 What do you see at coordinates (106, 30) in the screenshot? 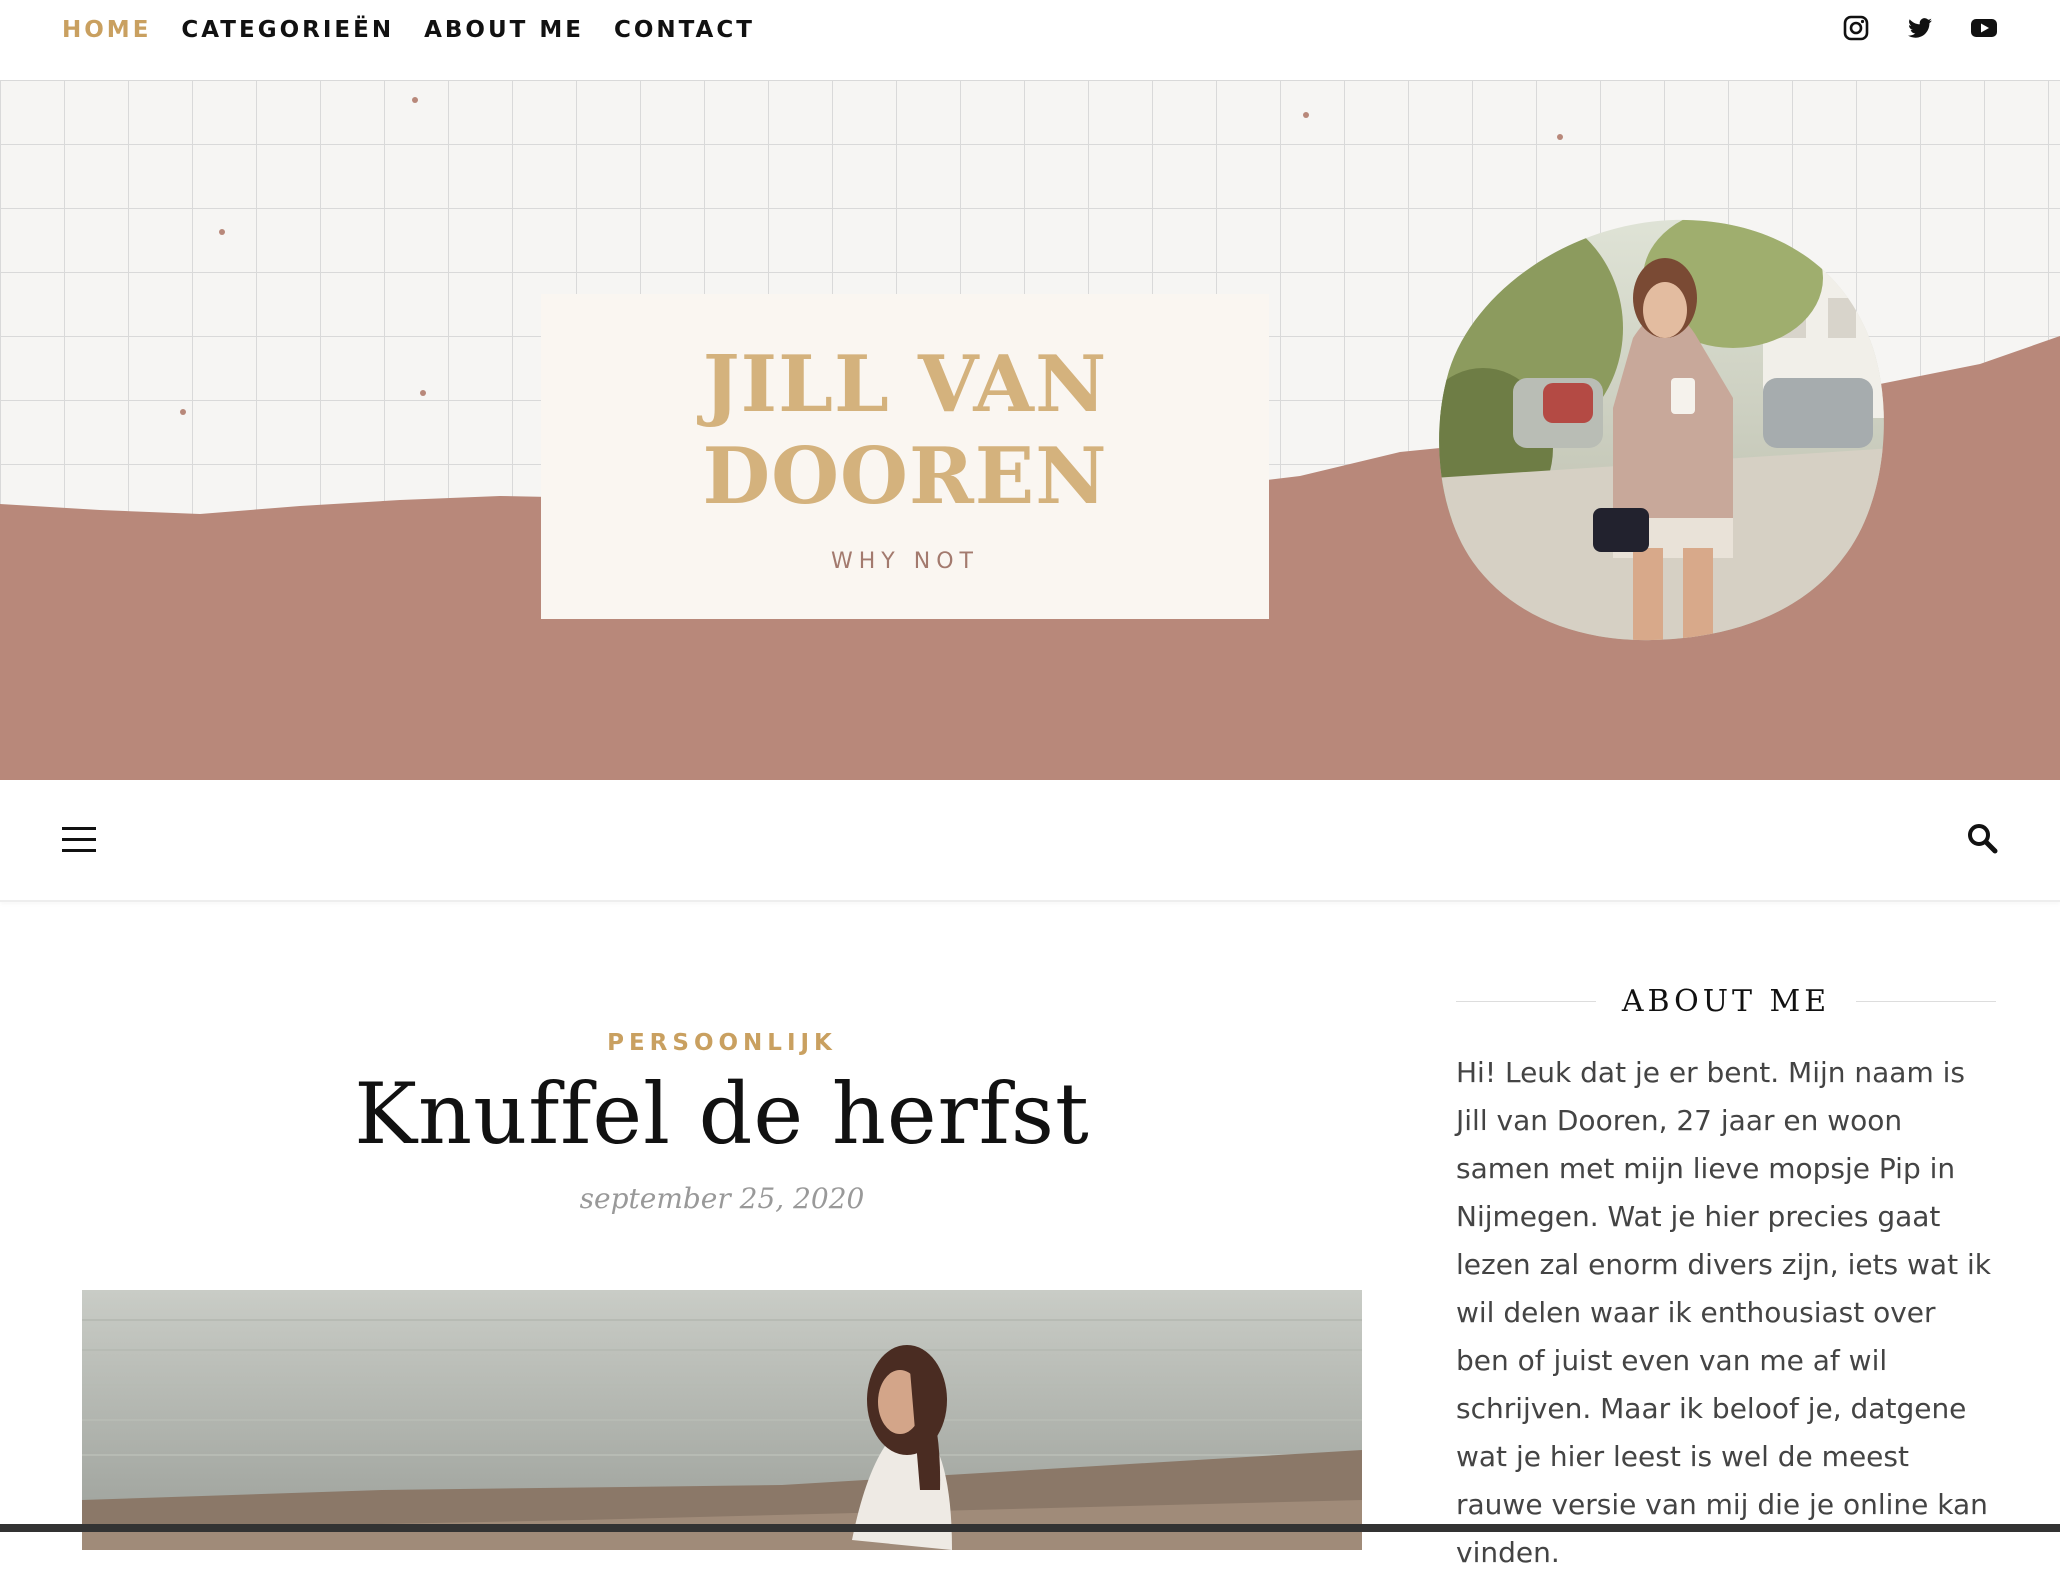
I see `nav-home: HOME` at bounding box center [106, 30].